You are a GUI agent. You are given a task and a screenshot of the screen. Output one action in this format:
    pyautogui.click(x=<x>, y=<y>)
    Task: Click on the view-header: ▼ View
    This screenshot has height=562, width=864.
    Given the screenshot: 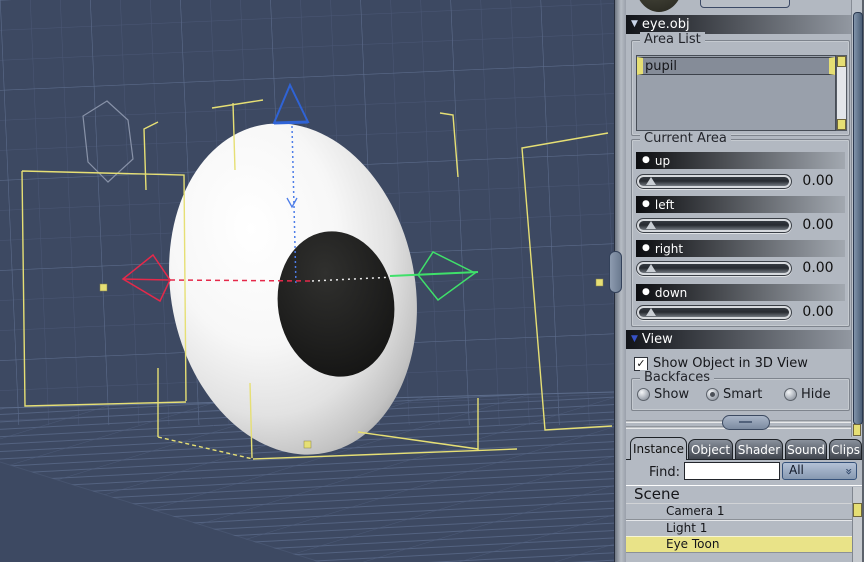 What is the action you would take?
    pyautogui.click(x=739, y=339)
    